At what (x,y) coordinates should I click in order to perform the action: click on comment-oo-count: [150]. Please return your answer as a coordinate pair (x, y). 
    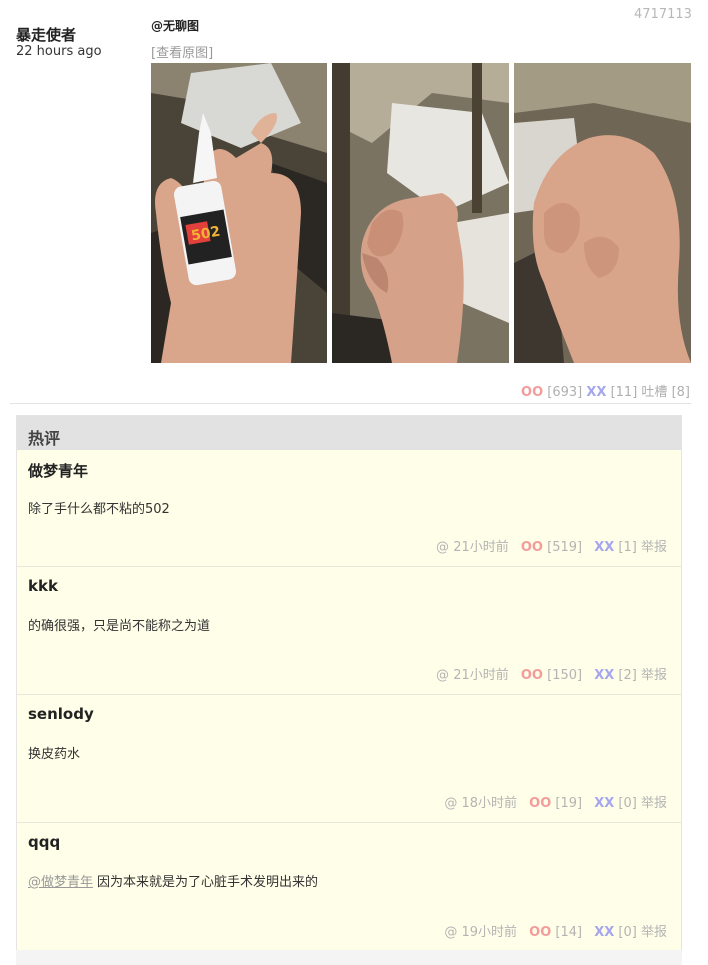
    Looking at the image, I should click on (565, 675).